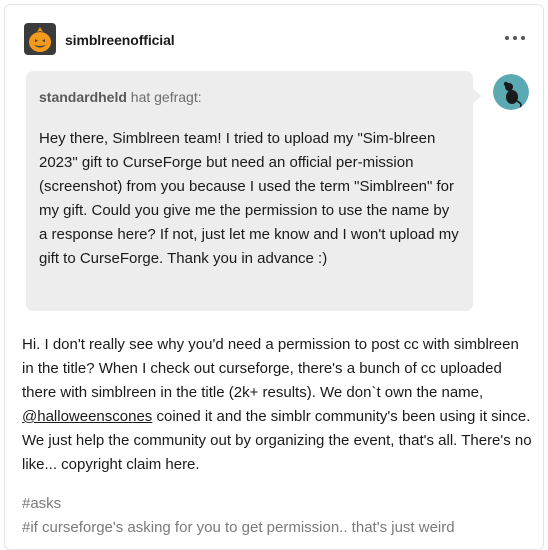  What do you see at coordinates (120, 40) in the screenshot?
I see `blog-name: simblreenofficial` at bounding box center [120, 40].